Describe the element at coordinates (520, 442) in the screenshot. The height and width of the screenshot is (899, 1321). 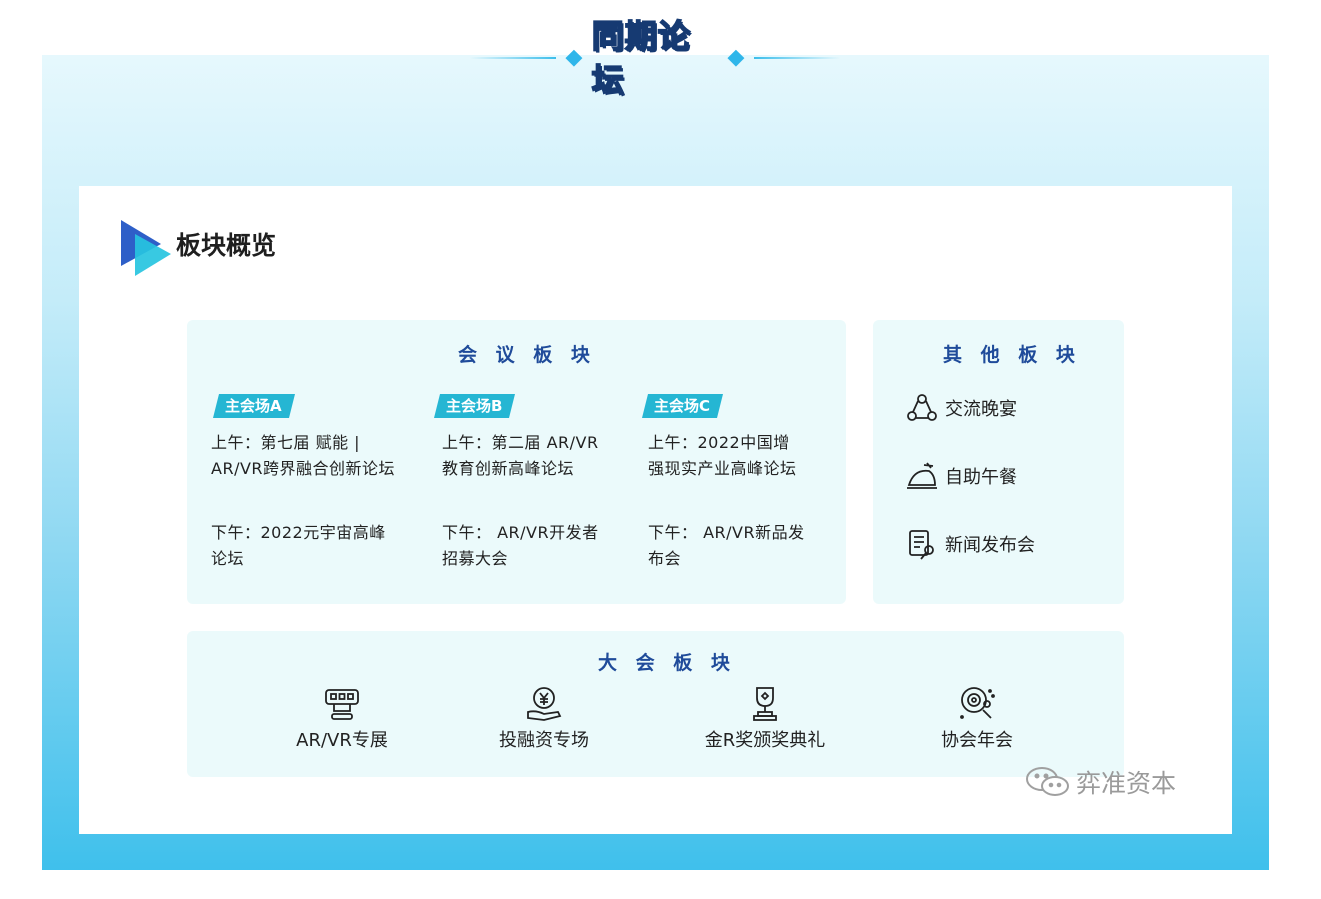
I see `venue-b-morning-line1: 上午：第二届 AR/VR` at that location.